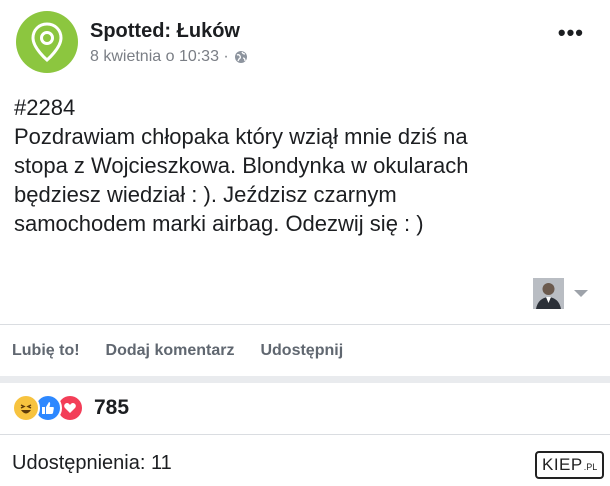  What do you see at coordinates (219, 223) in the screenshot?
I see `post-text-line: samochodem marki airbag. Odezwij się : )` at bounding box center [219, 223].